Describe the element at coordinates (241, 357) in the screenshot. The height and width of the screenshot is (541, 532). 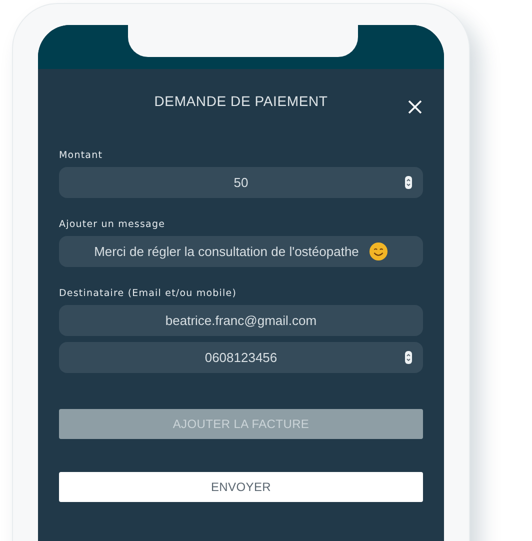
I see `input-field: 0608123456` at that location.